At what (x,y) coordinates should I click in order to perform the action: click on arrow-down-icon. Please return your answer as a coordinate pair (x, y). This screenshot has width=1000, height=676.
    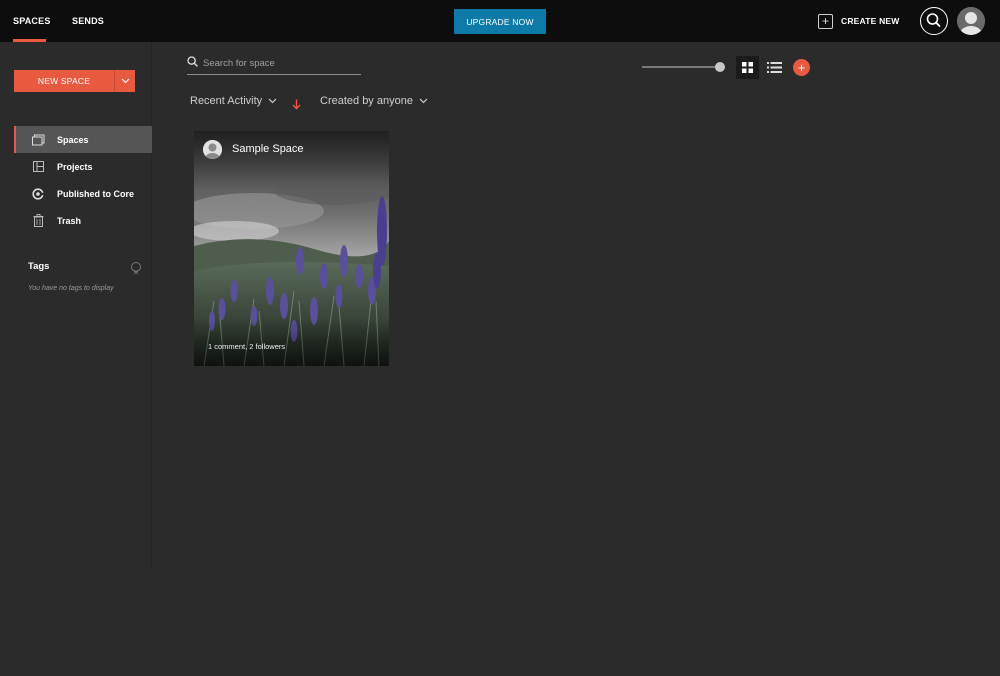
    Looking at the image, I should click on (296, 104).